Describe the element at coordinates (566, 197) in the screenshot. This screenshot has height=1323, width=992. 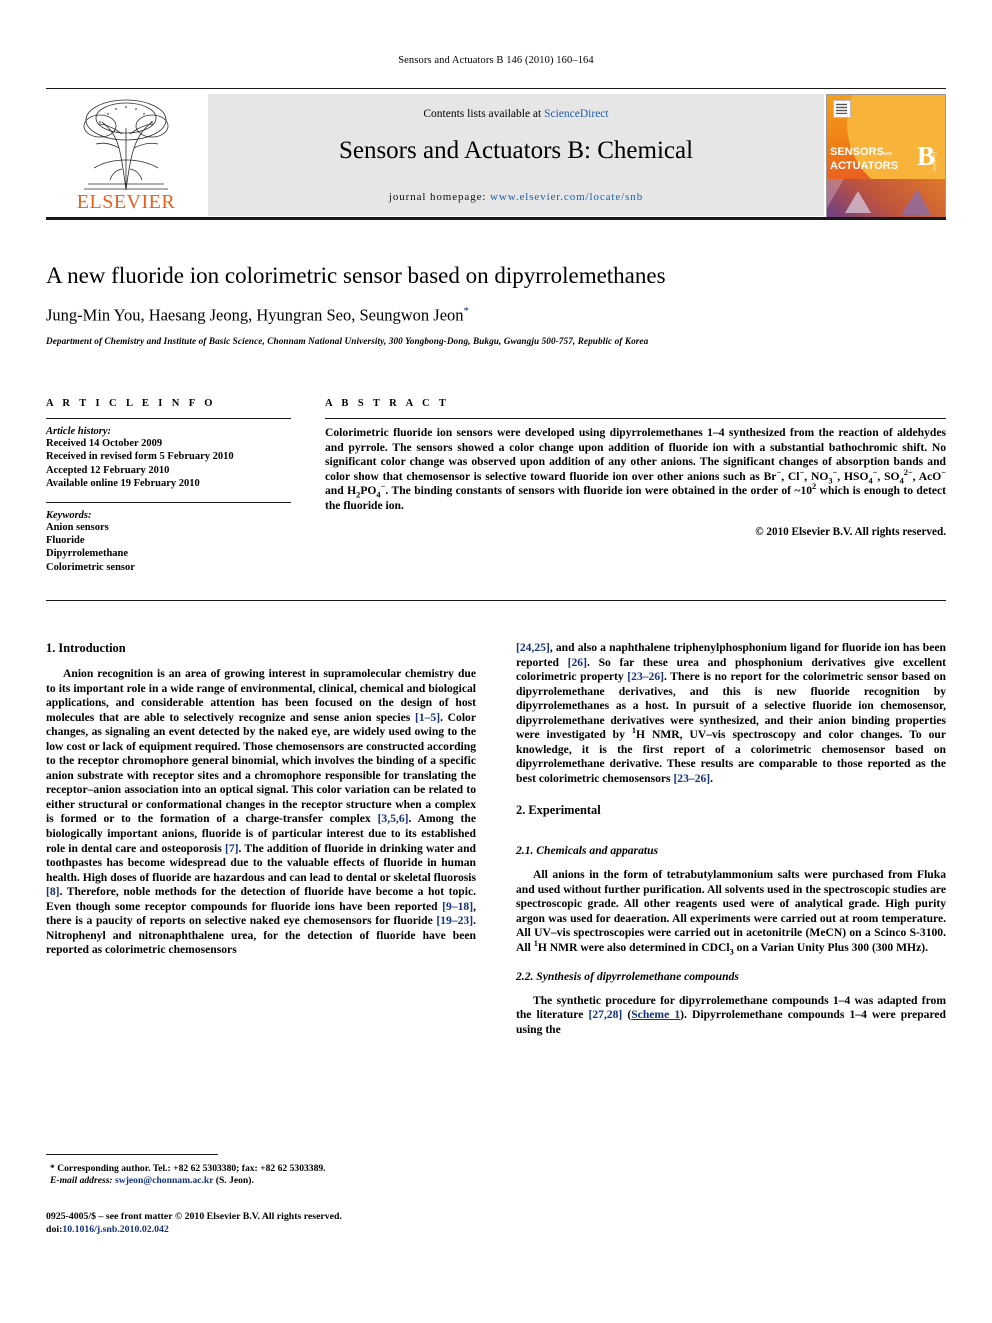
I see `homepage-url-link: www.elsevier.com/locate/snb` at that location.